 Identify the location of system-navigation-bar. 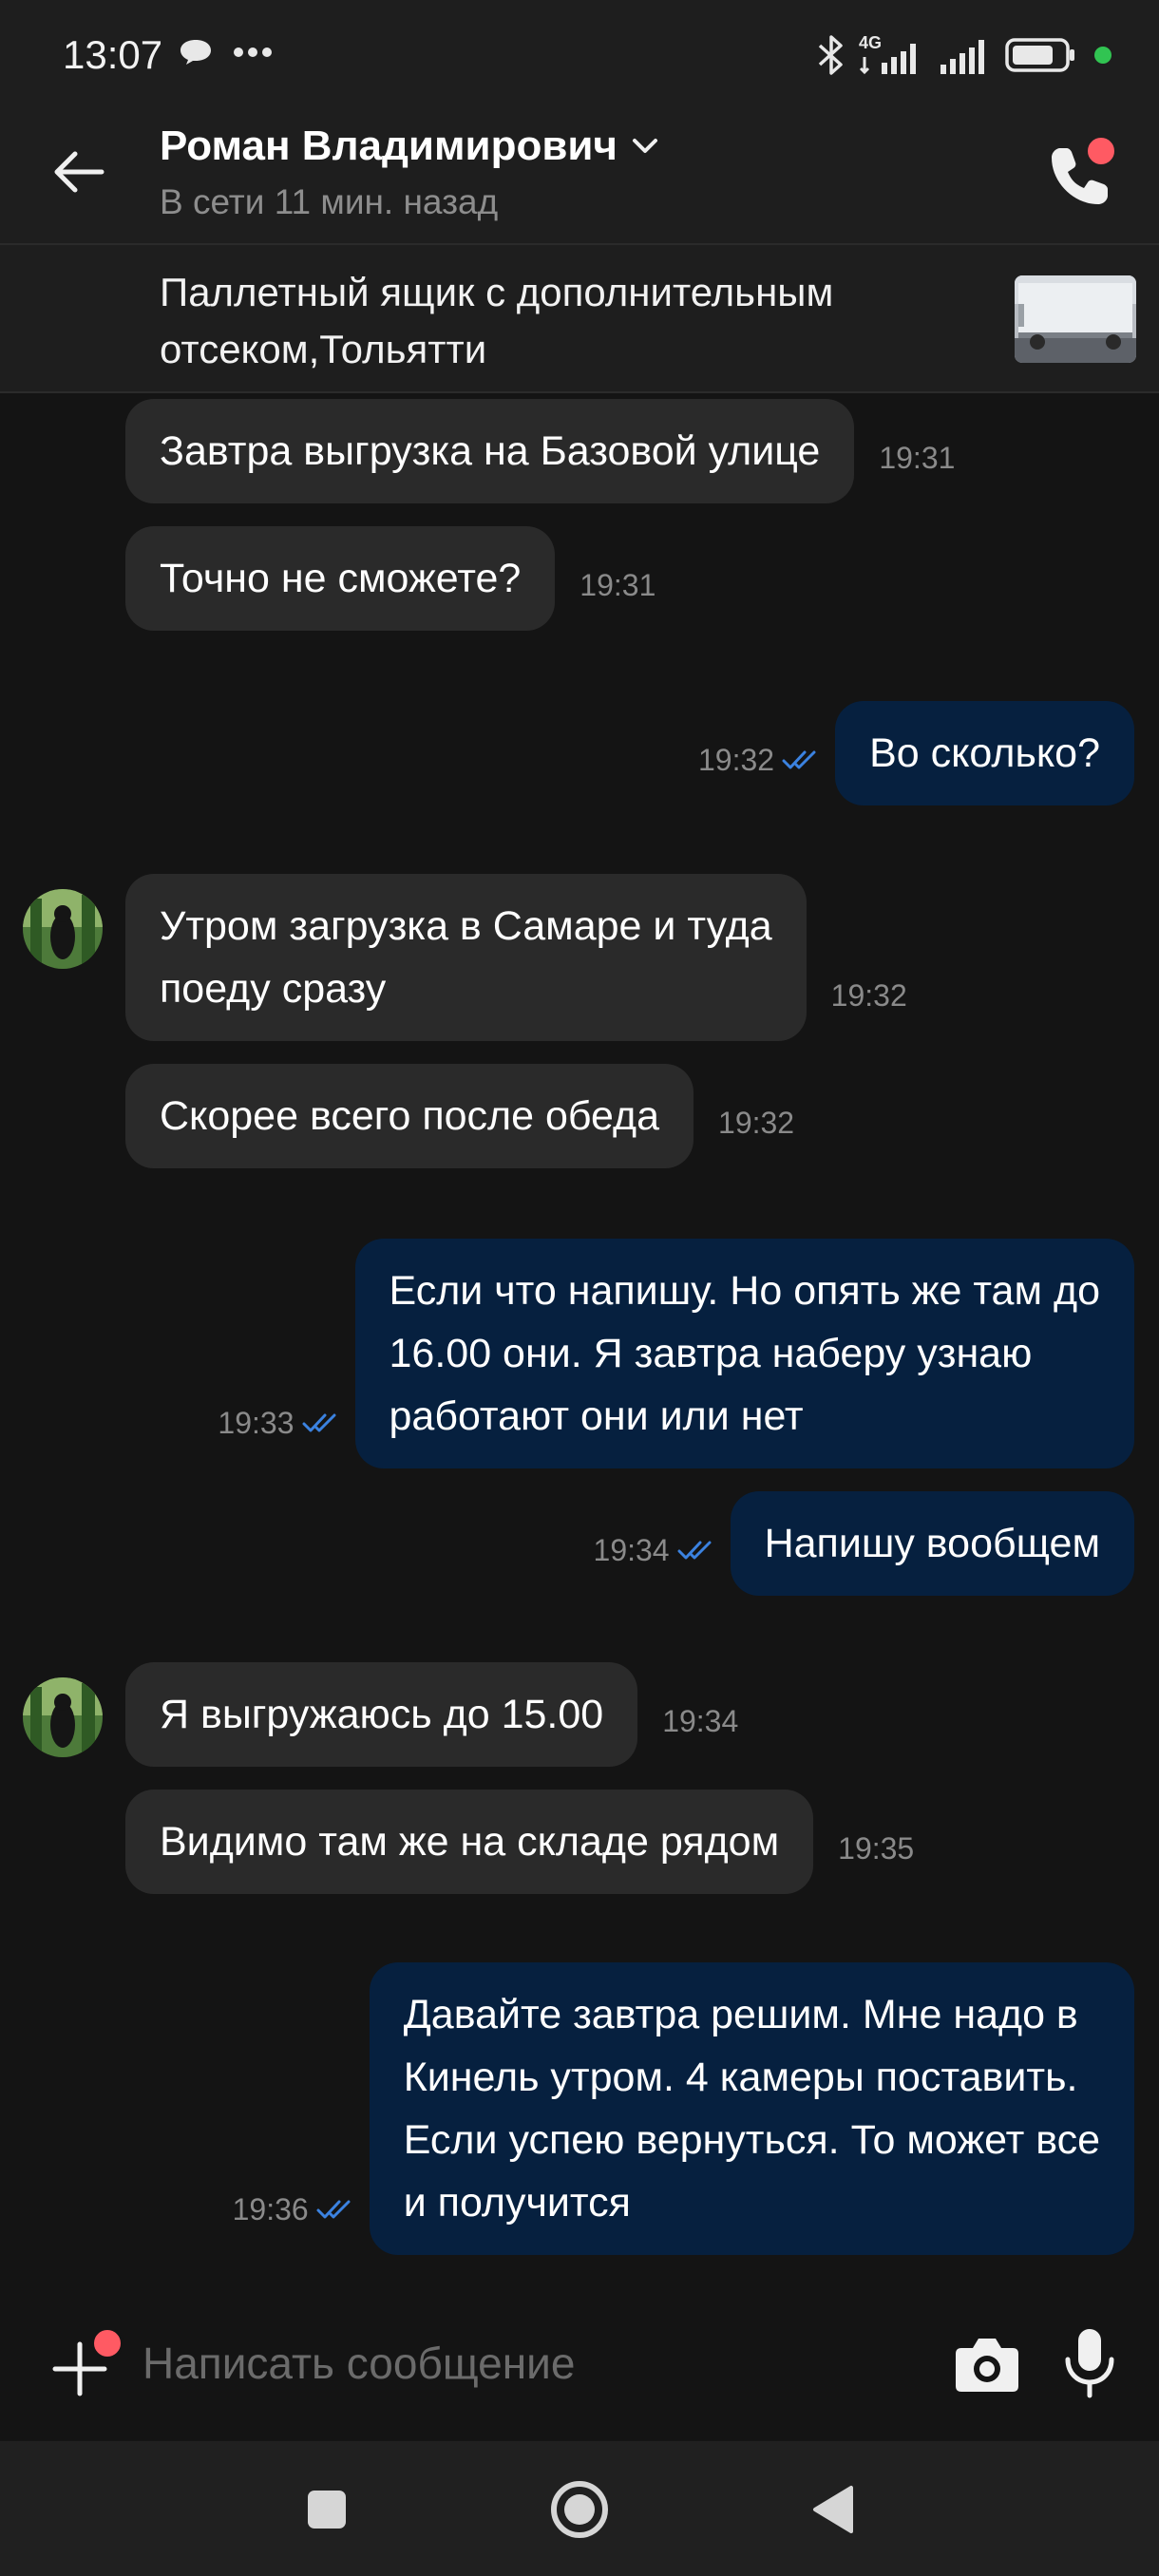
(579, 2508).